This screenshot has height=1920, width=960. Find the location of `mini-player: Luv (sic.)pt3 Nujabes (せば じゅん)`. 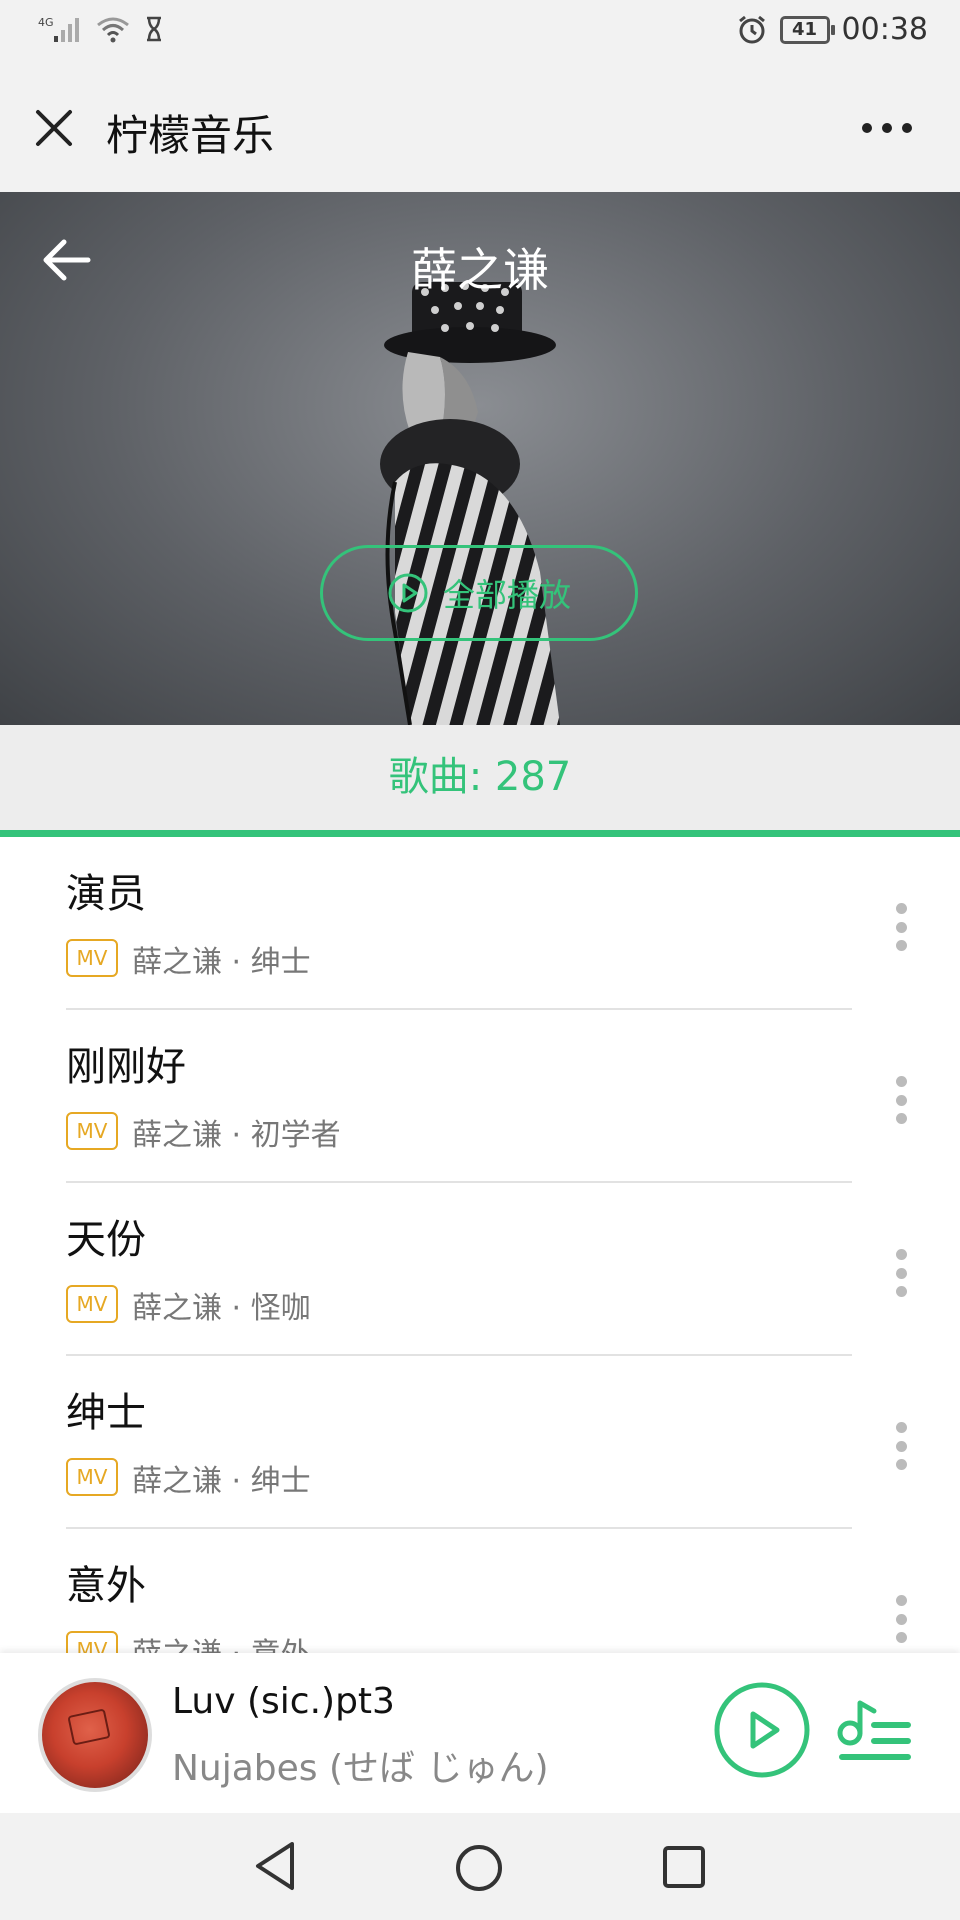

mini-player: Luv (sic.)pt3 Nujabes (せば じゅん) is located at coordinates (480, 1733).